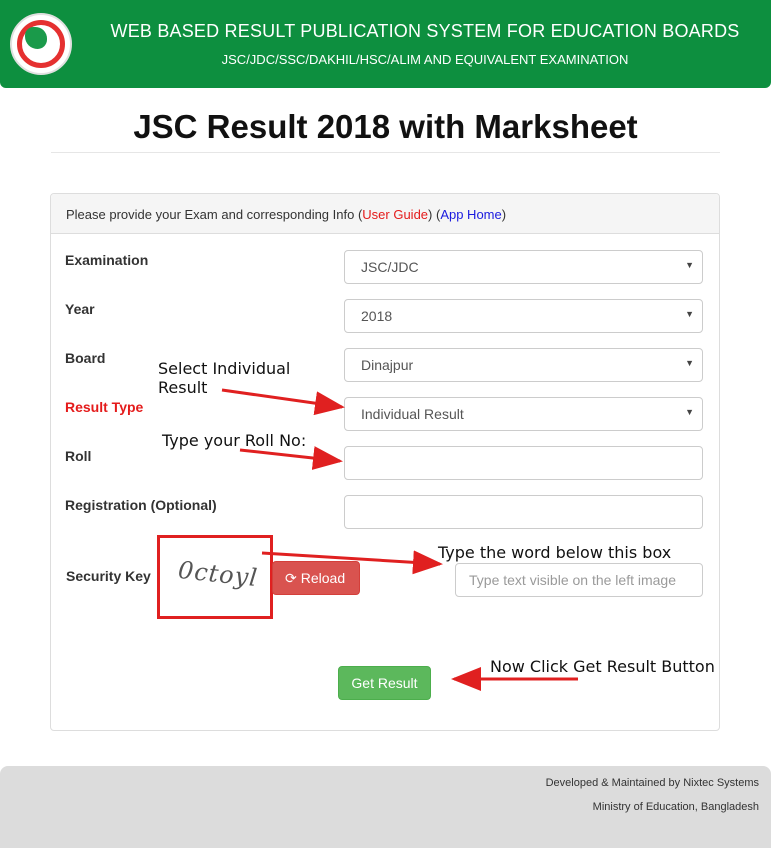 The height and width of the screenshot is (848, 771). What do you see at coordinates (395, 214) in the screenshot?
I see `user-guide-link: User Guide` at bounding box center [395, 214].